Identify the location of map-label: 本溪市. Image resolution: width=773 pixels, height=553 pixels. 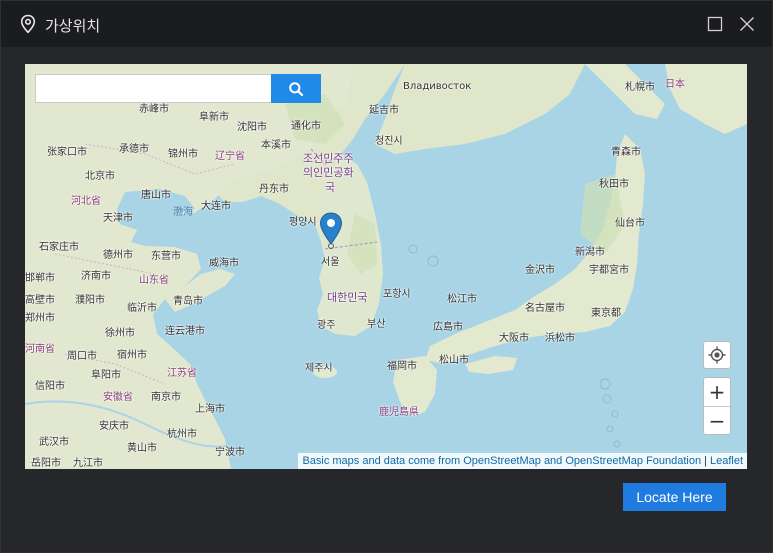
(276, 145).